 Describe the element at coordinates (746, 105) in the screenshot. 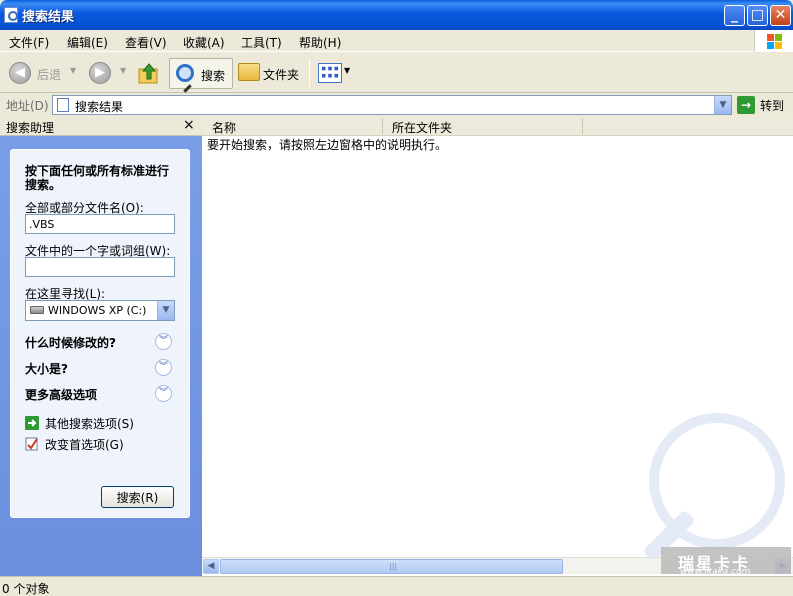

I see `go-arrow-icon: →` at that location.